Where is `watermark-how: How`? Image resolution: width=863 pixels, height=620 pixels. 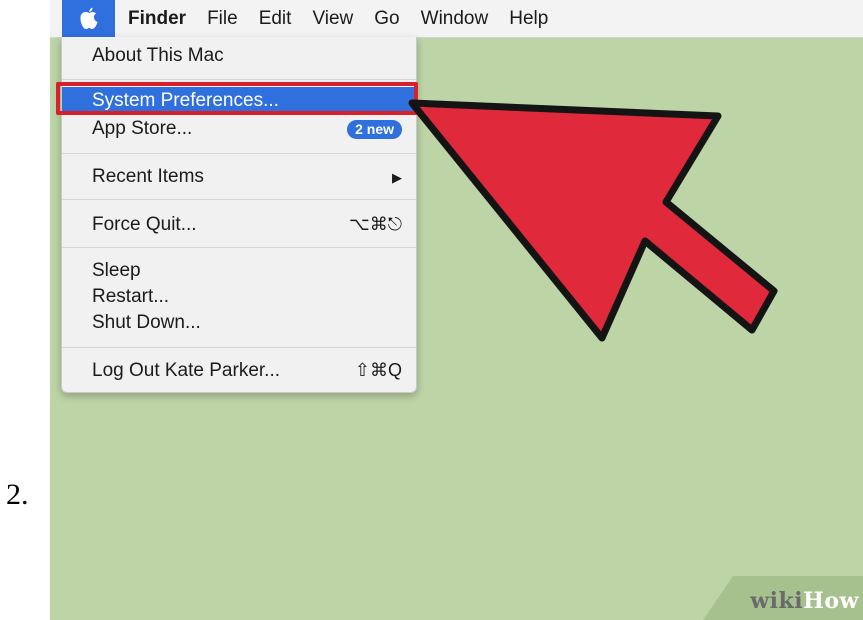
watermark-how: How is located at coordinates (831, 601).